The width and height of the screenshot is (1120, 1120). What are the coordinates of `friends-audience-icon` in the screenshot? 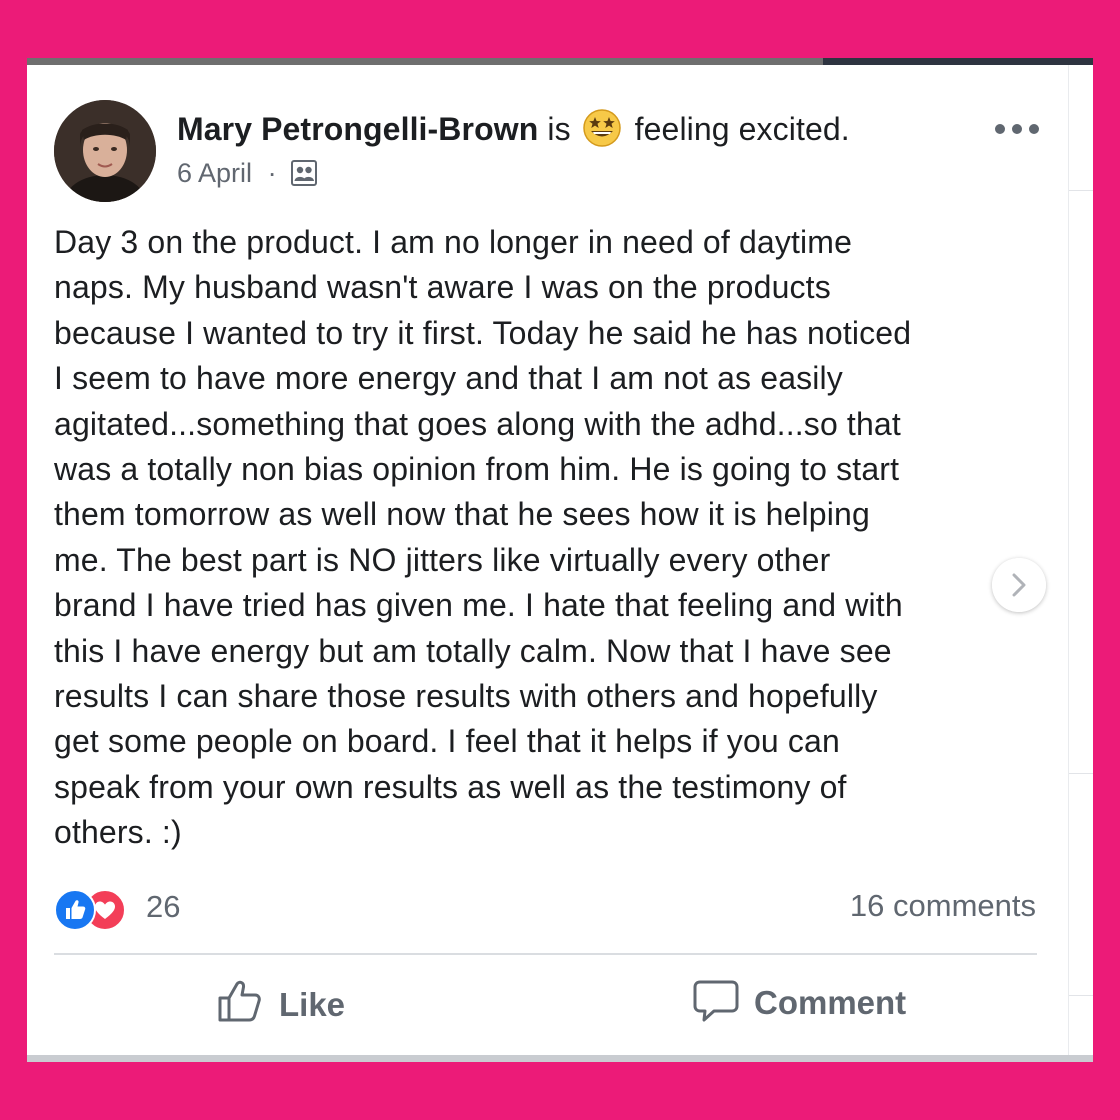 It's located at (304, 173).